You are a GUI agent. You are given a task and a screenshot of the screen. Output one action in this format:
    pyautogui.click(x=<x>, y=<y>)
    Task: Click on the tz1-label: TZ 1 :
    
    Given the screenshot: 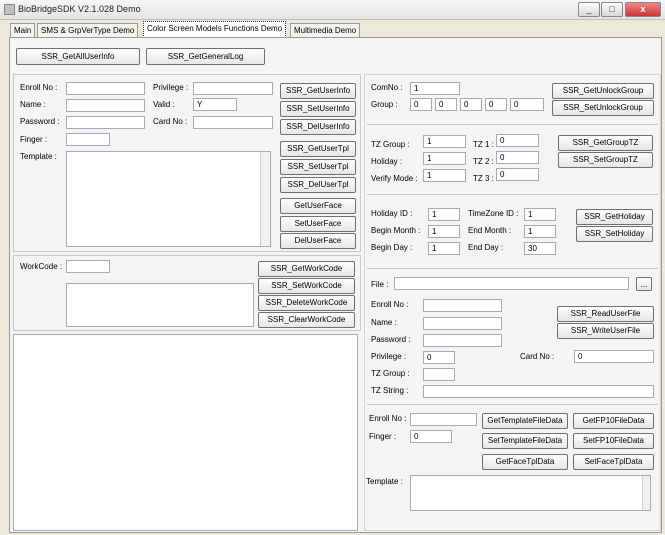 What is the action you would take?
    pyautogui.click(x=483, y=144)
    